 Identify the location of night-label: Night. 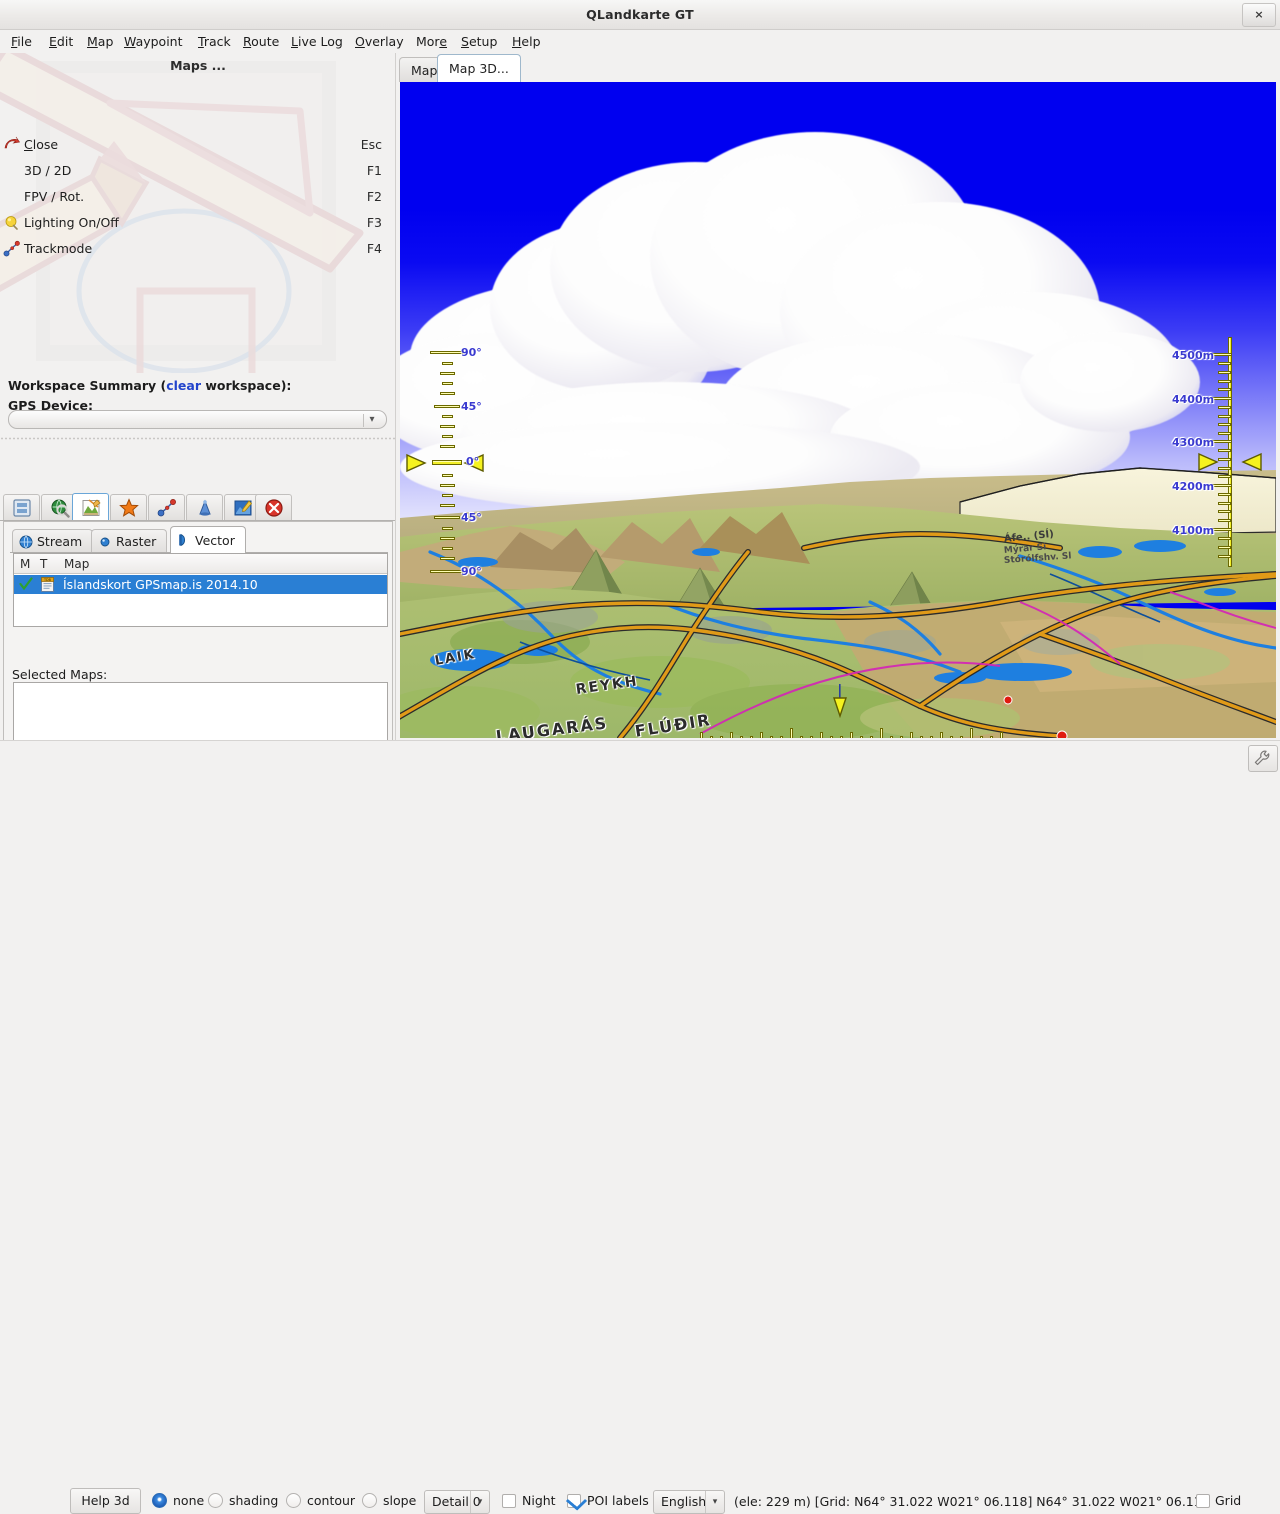
(539, 1500).